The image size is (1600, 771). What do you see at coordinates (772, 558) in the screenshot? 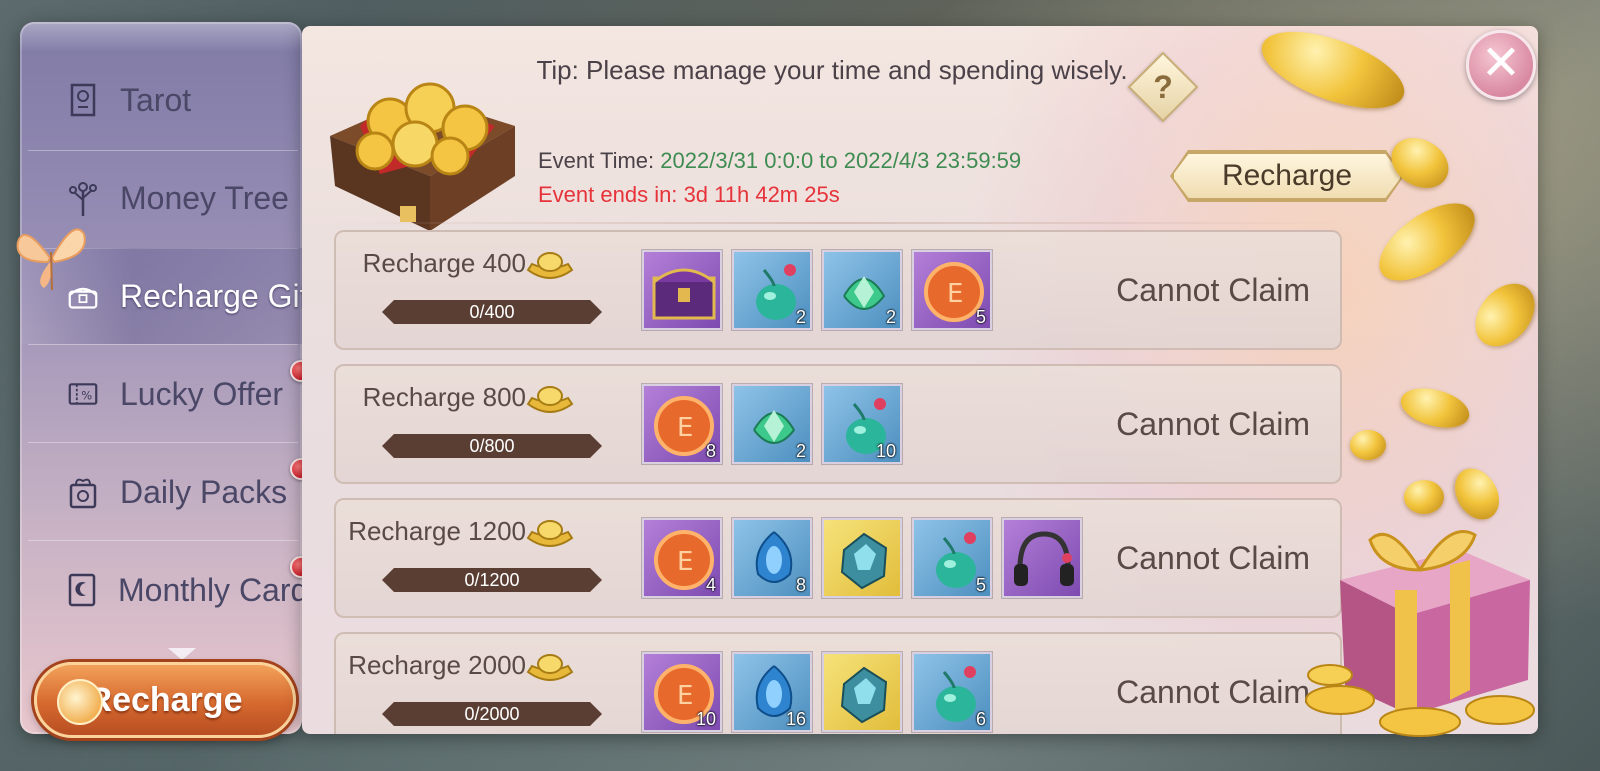
I see `reward-item-blue-gem: 8` at bounding box center [772, 558].